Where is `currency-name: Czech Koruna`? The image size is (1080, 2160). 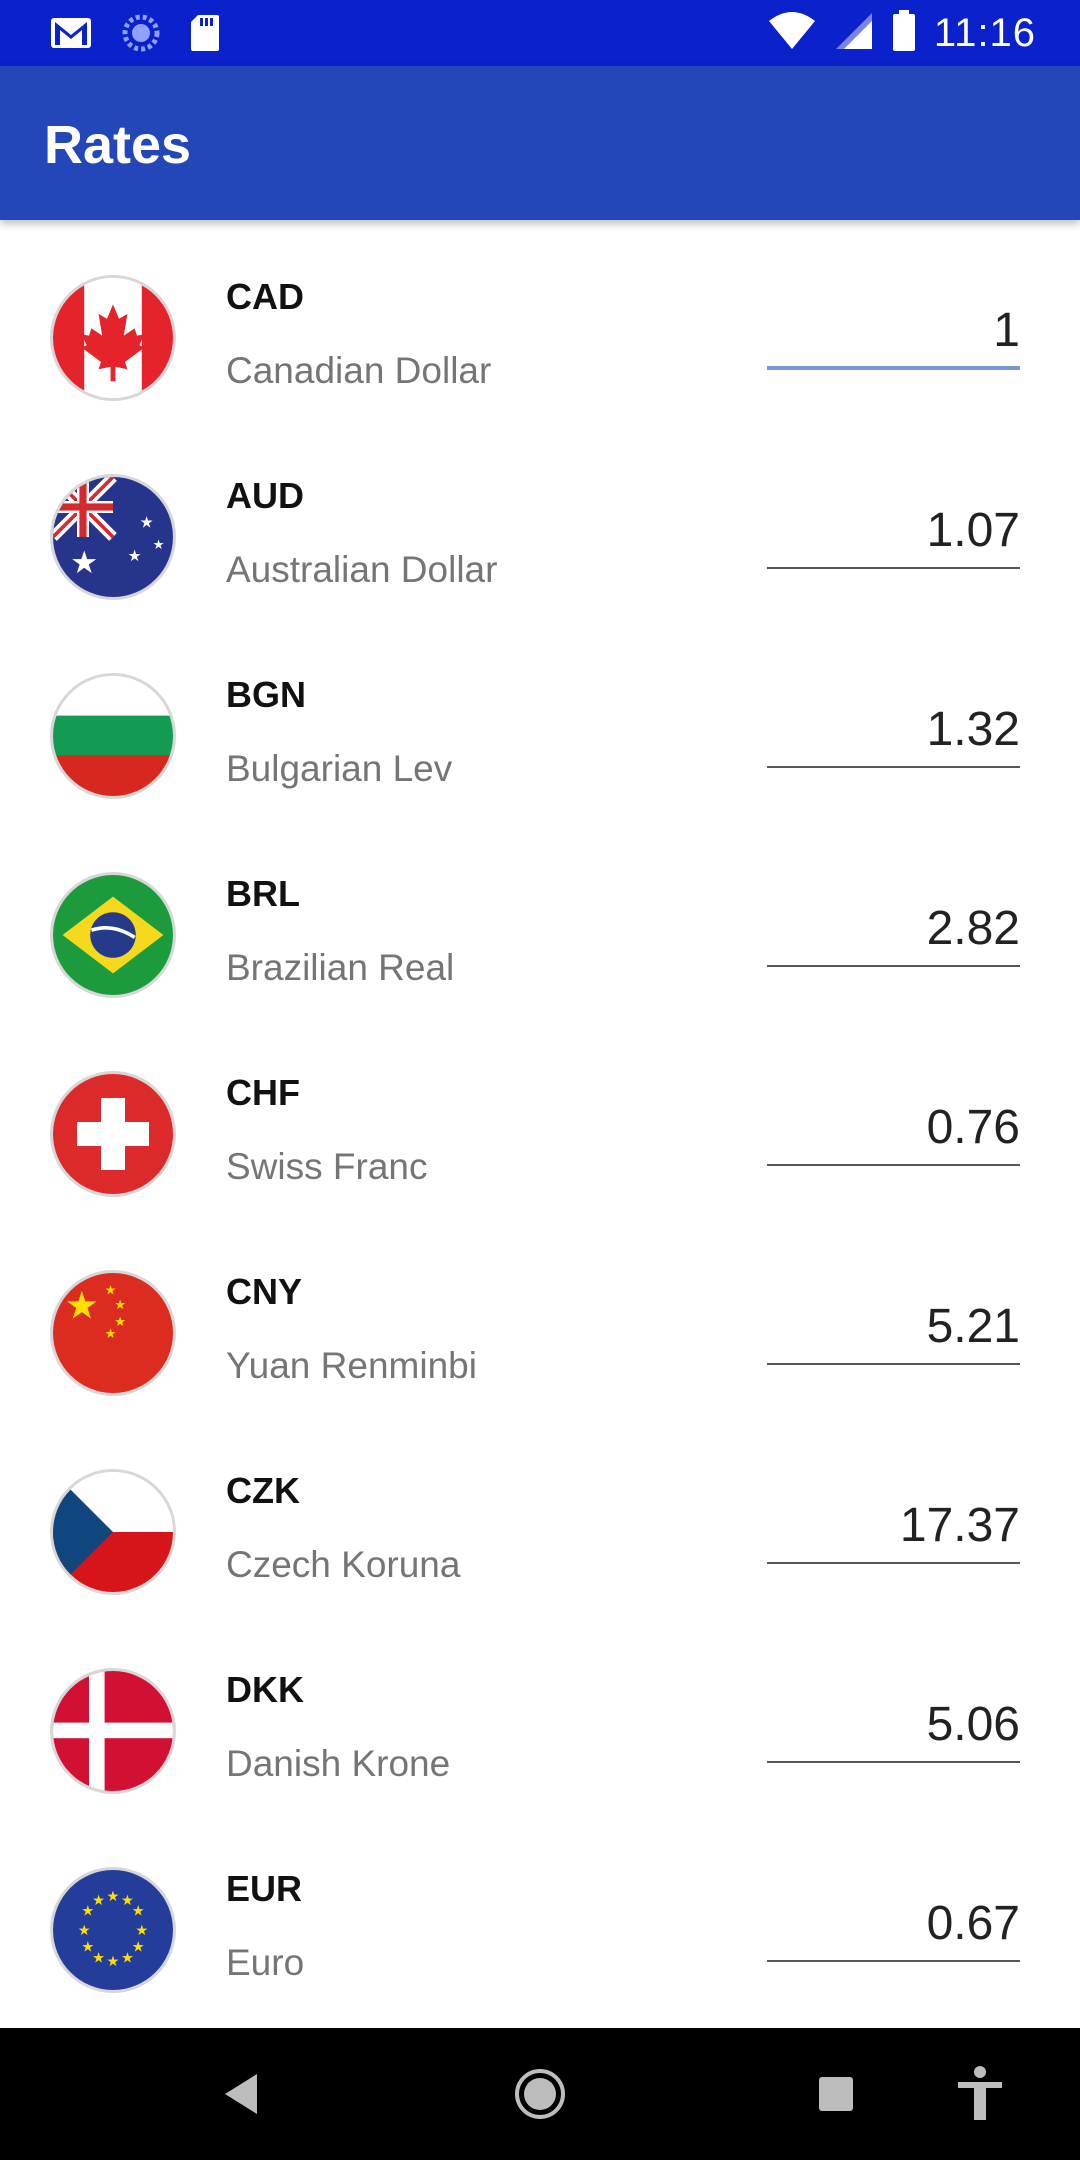
currency-name: Czech Koruna is located at coordinates (343, 1564).